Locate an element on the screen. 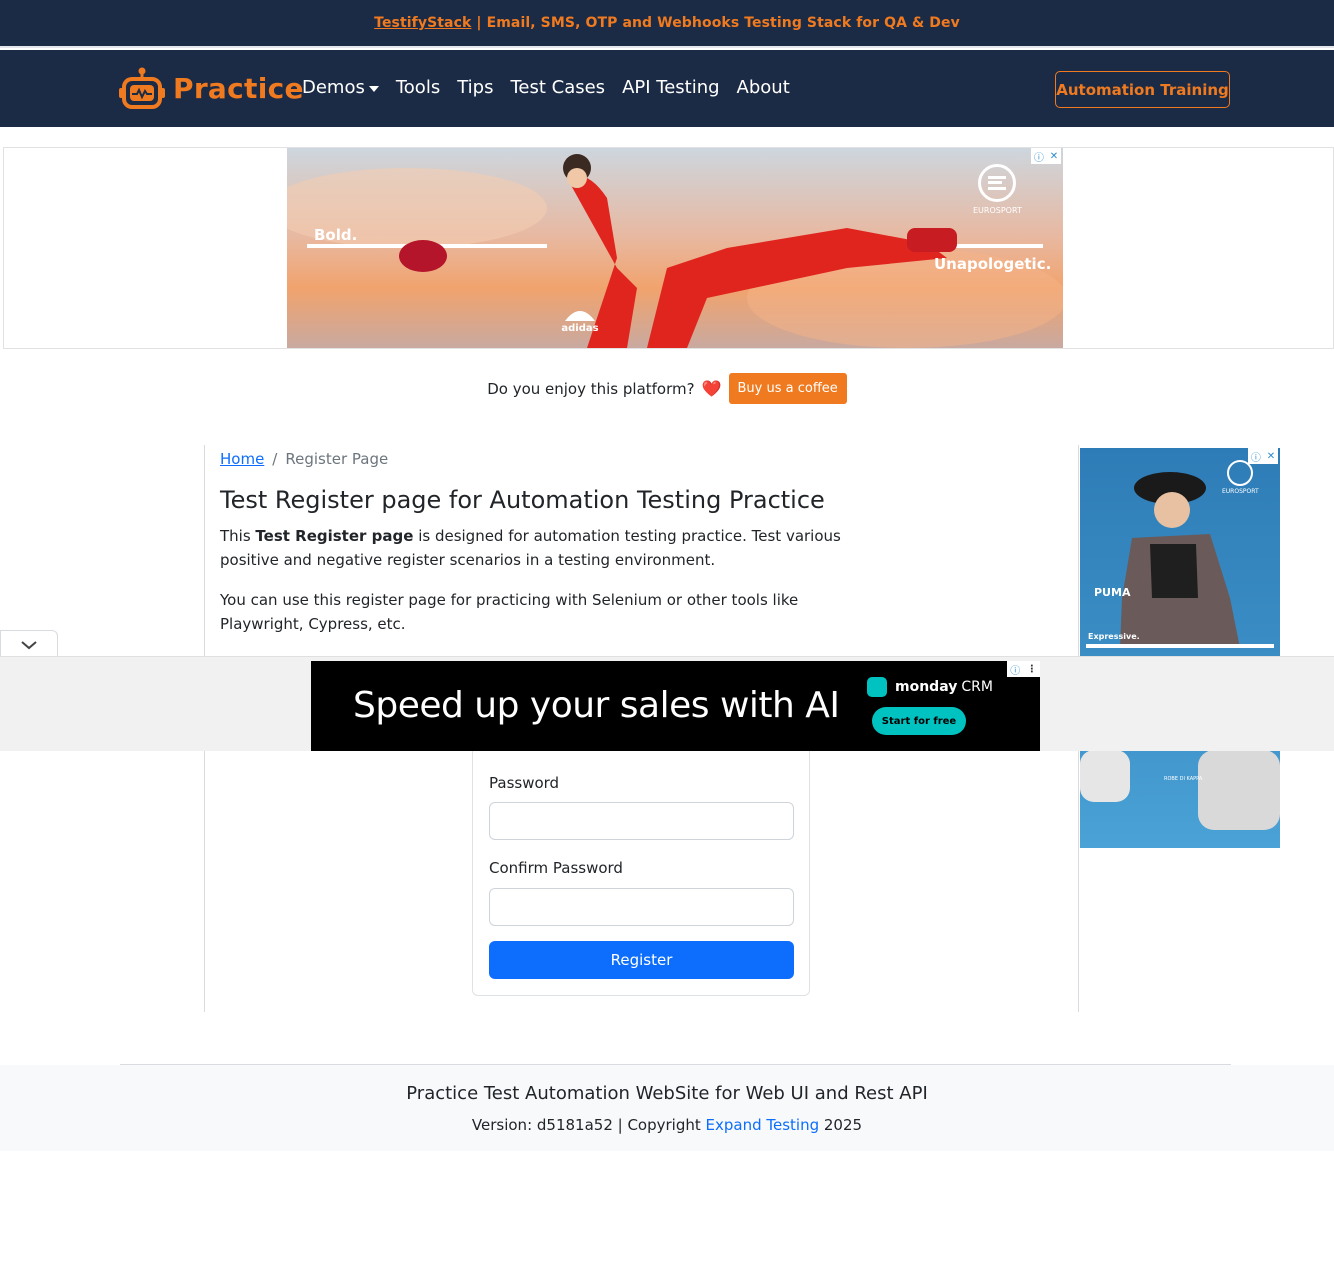  adidas-trefoil-icon is located at coordinates (580, 316).